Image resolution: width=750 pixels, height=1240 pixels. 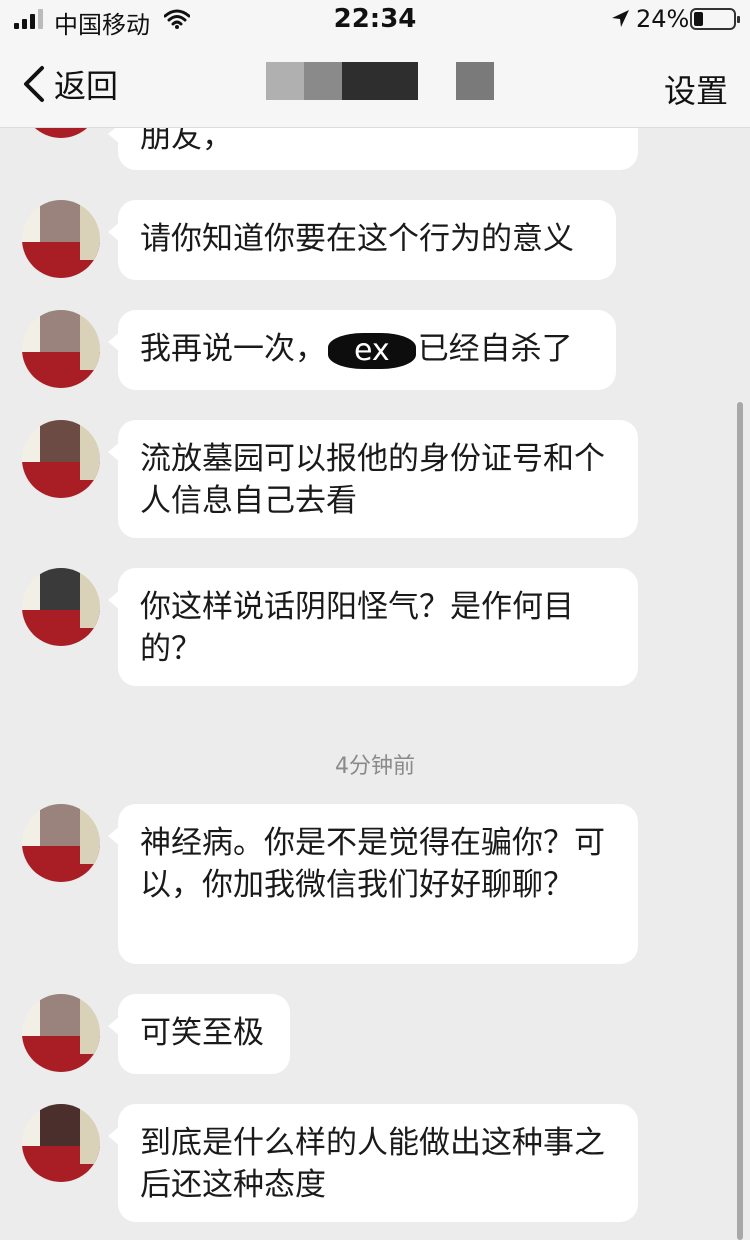 What do you see at coordinates (375, 766) in the screenshot?
I see `time-divider: 4分钟前` at bounding box center [375, 766].